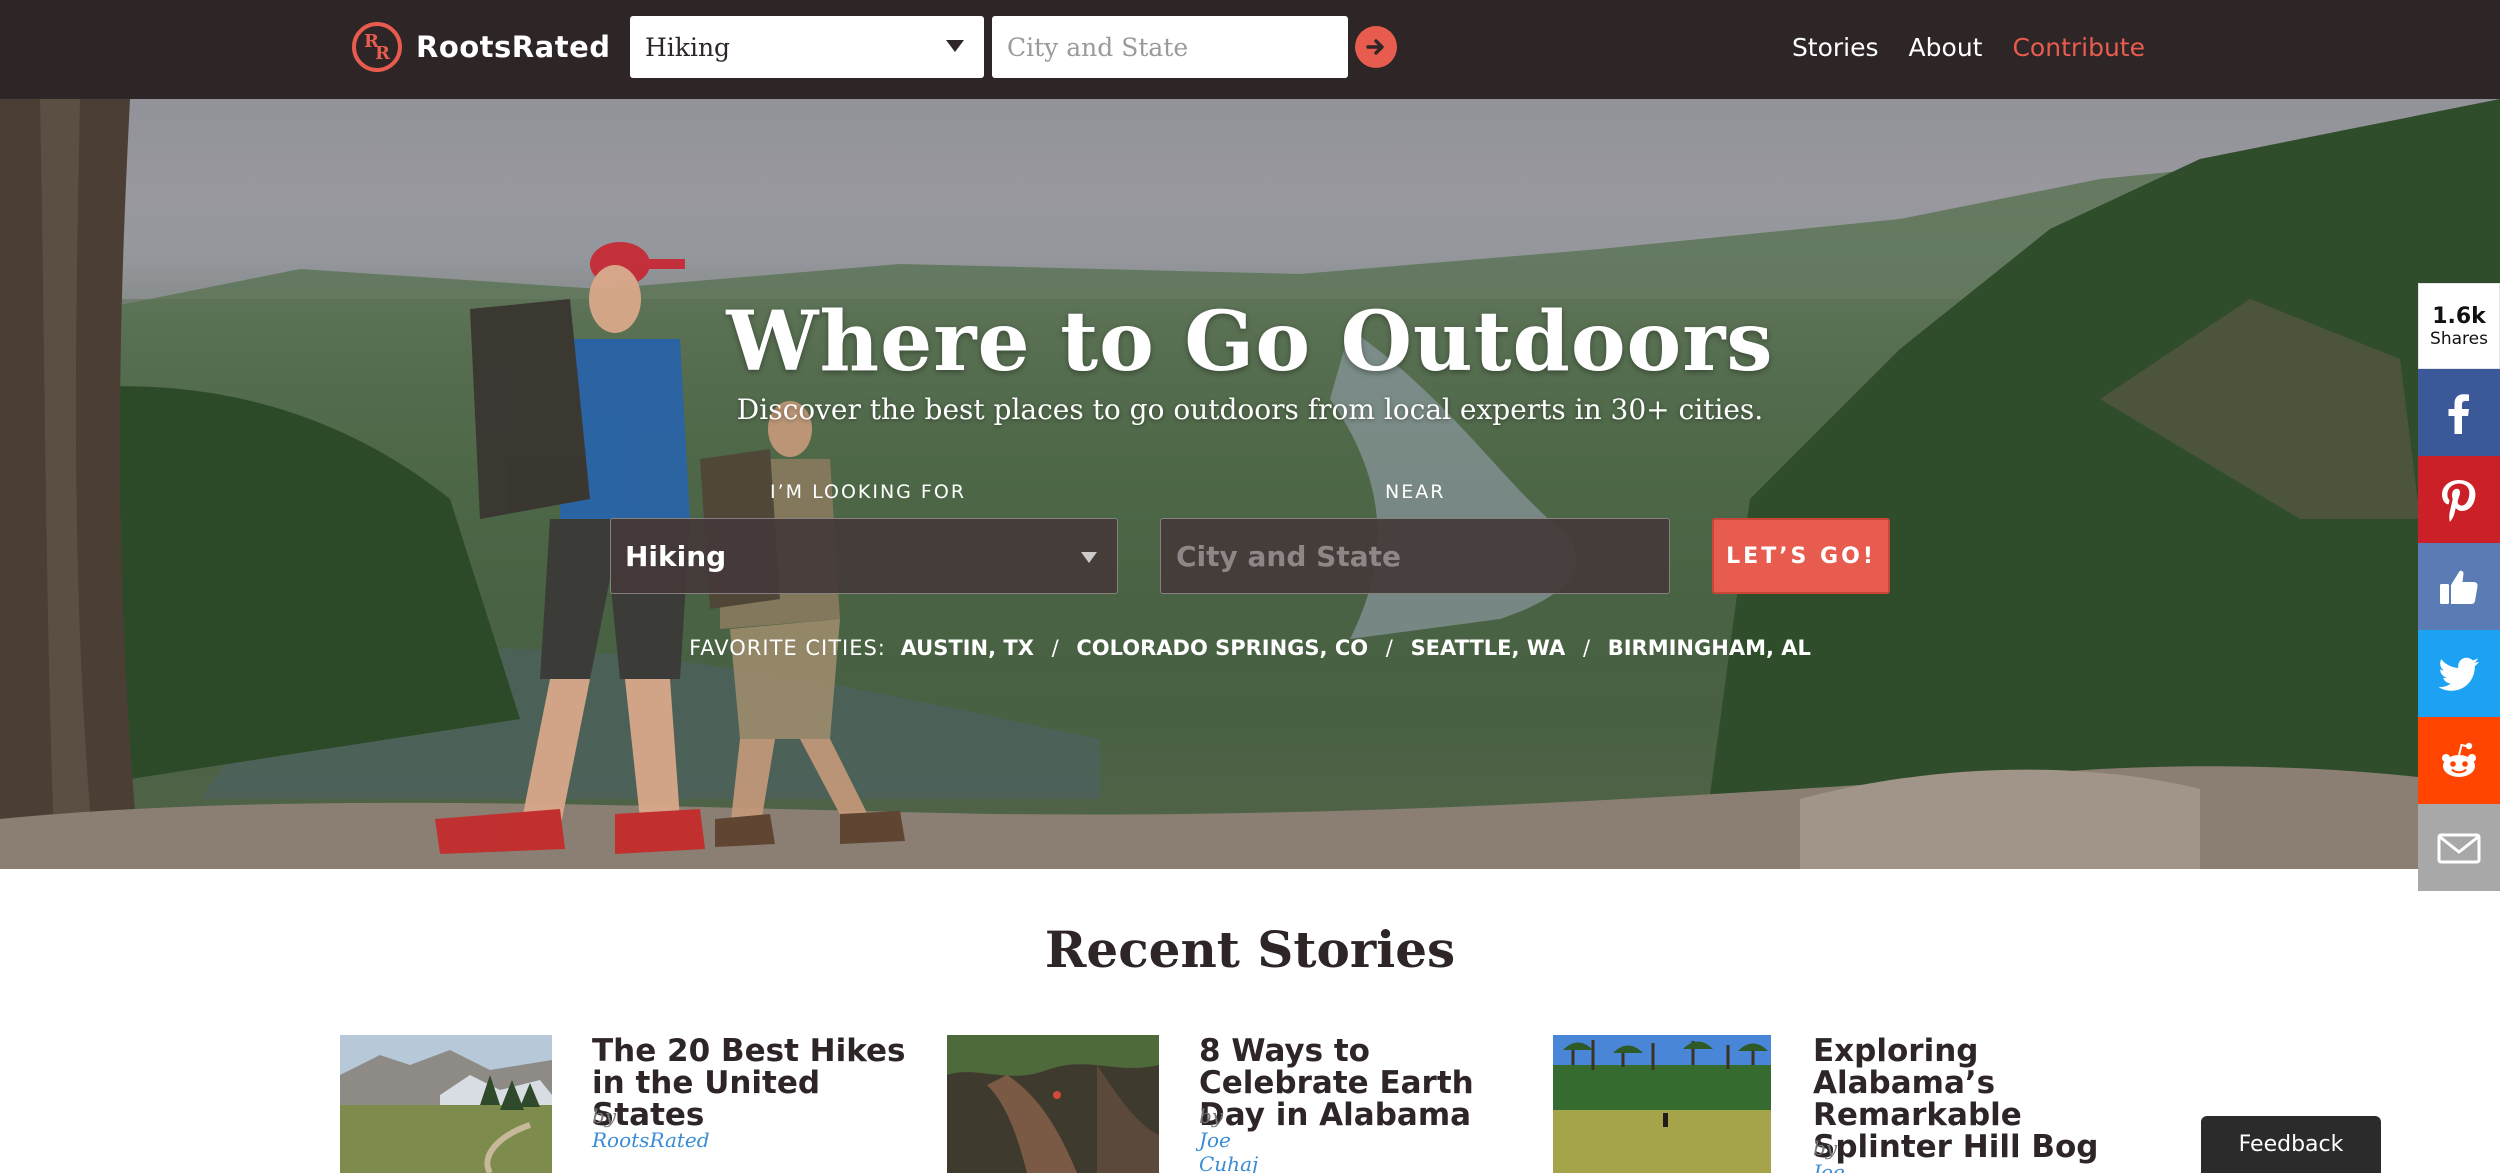 The image size is (2500, 1173). Describe the element at coordinates (377, 47) in the screenshot. I see `rootsrated-logo-icon: R R` at that location.